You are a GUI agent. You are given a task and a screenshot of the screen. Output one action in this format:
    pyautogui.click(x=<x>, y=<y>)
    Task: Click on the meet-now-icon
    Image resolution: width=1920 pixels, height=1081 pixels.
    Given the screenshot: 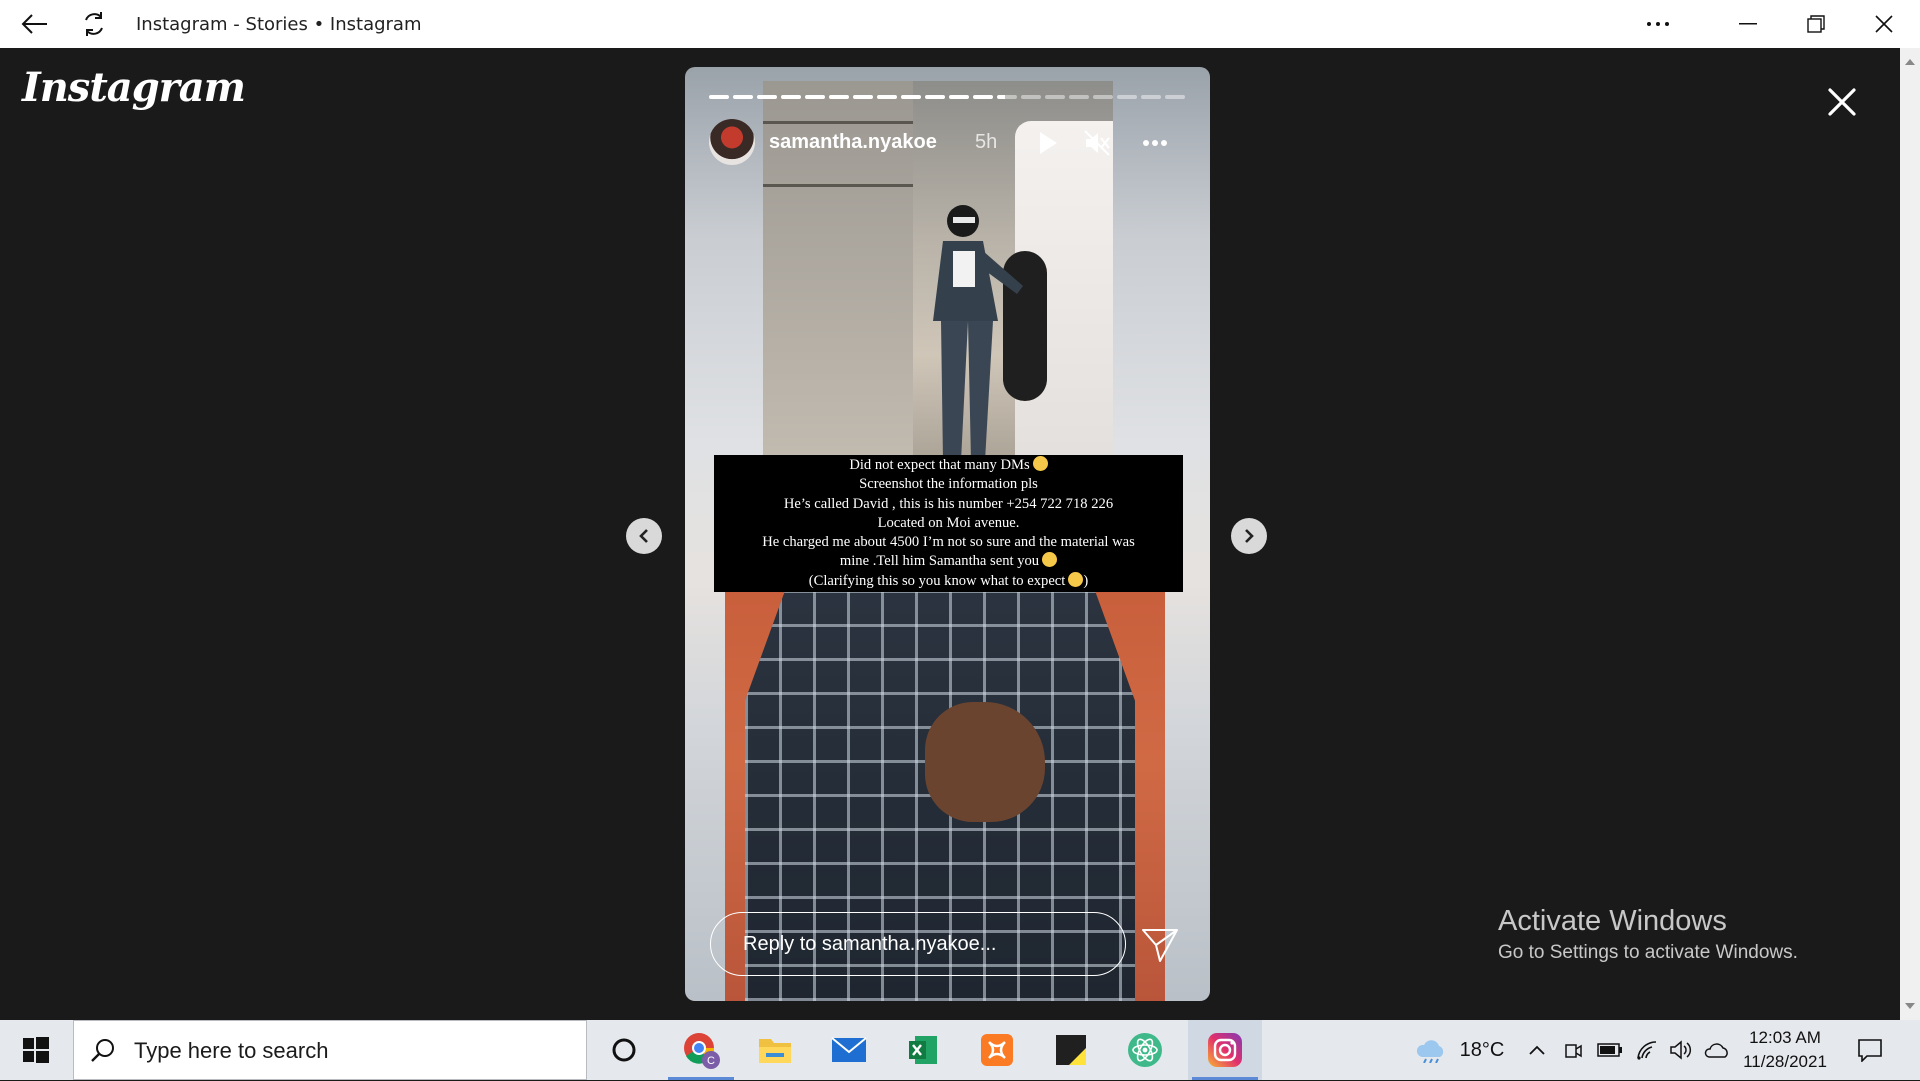 What is the action you would take?
    pyautogui.click(x=1573, y=1050)
    